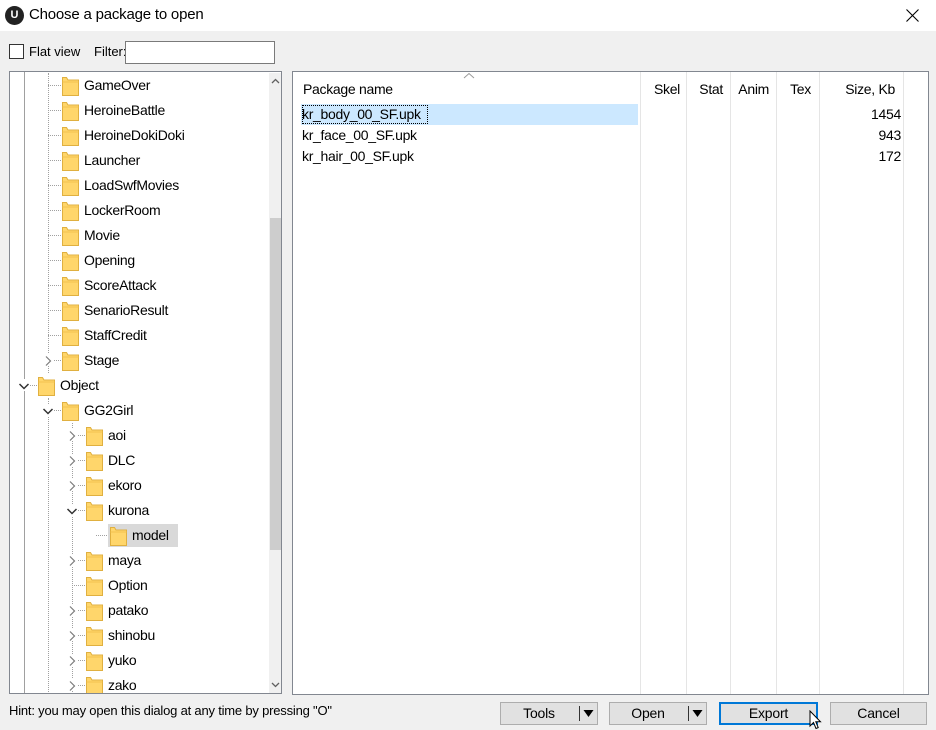 Image resolution: width=936 pixels, height=730 pixels. What do you see at coordinates (601, 135) in the screenshot?
I see `package-row: kr_face_00_SF.upk 943` at bounding box center [601, 135].